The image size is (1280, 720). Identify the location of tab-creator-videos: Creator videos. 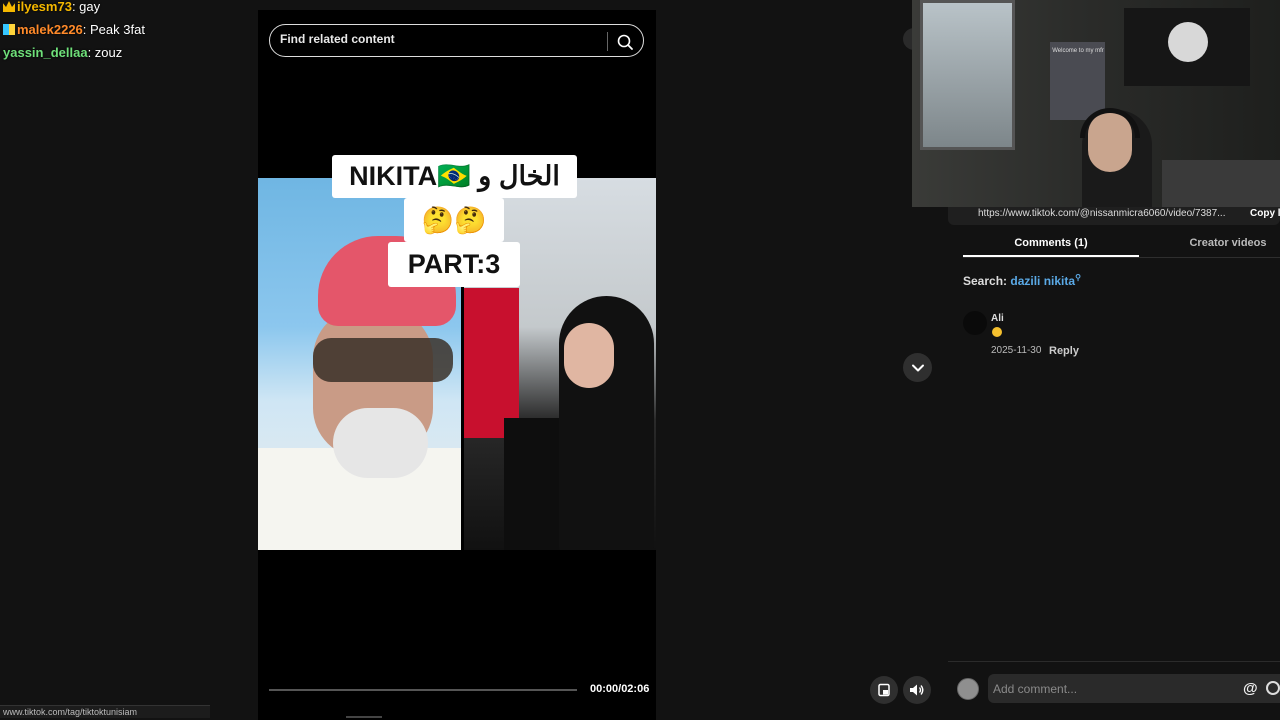
(1214, 243).